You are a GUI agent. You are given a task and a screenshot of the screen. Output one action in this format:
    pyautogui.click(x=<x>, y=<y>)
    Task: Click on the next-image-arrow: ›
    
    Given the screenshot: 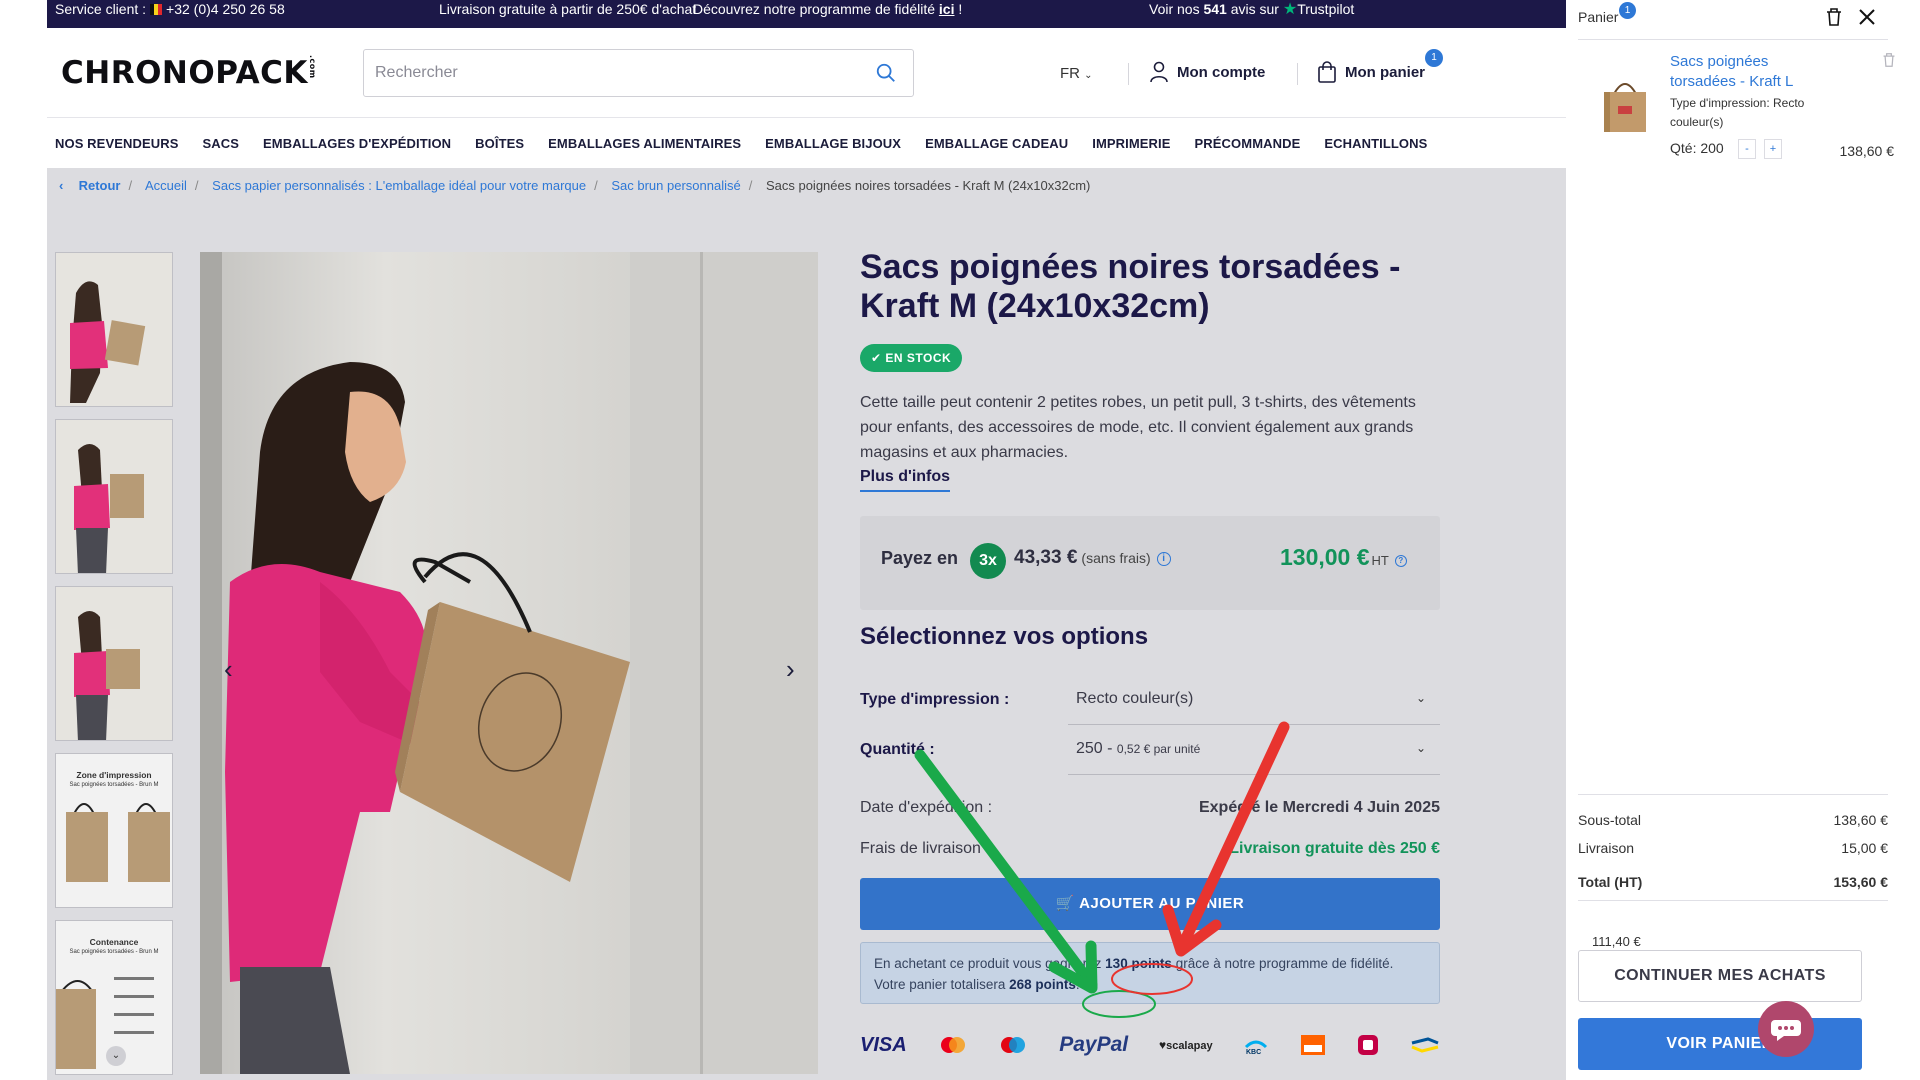 What is the action you would take?
    pyautogui.click(x=790, y=669)
    